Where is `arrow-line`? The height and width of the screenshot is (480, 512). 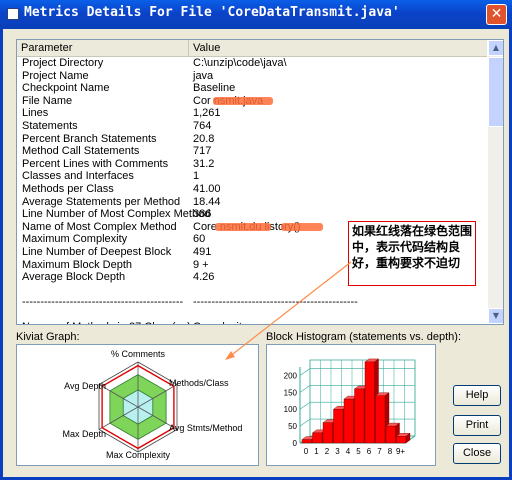
arrow-line is located at coordinates (290, 309).